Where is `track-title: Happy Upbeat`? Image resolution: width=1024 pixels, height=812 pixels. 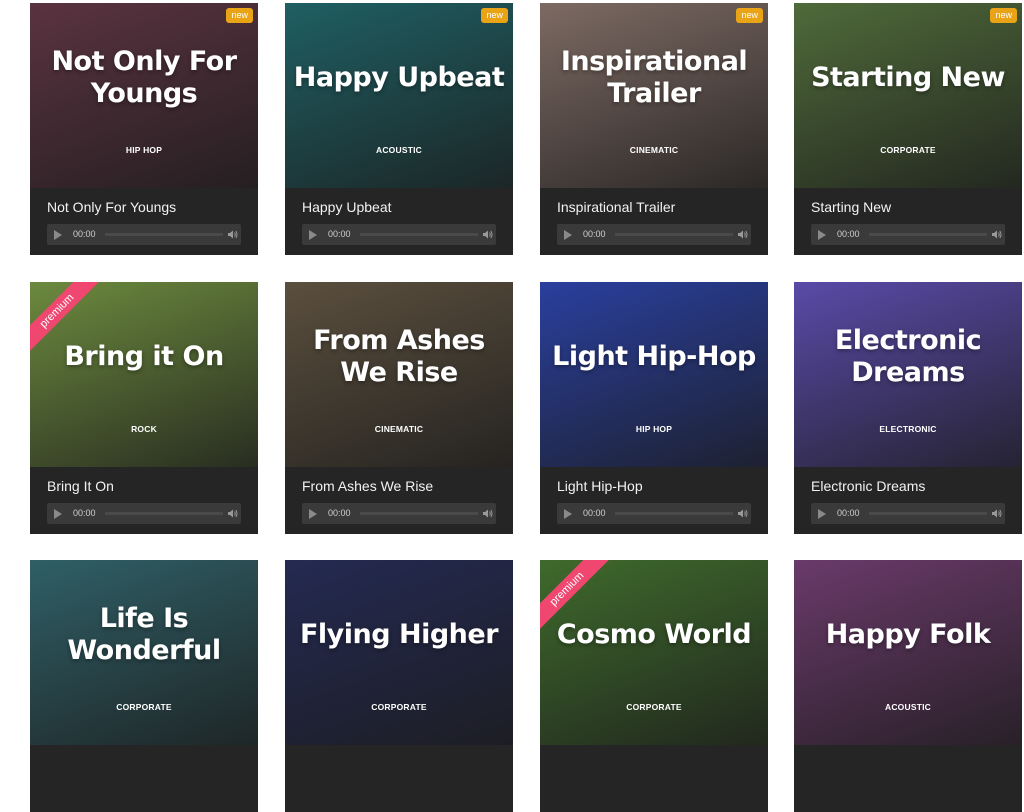
track-title: Happy Upbeat is located at coordinates (347, 207).